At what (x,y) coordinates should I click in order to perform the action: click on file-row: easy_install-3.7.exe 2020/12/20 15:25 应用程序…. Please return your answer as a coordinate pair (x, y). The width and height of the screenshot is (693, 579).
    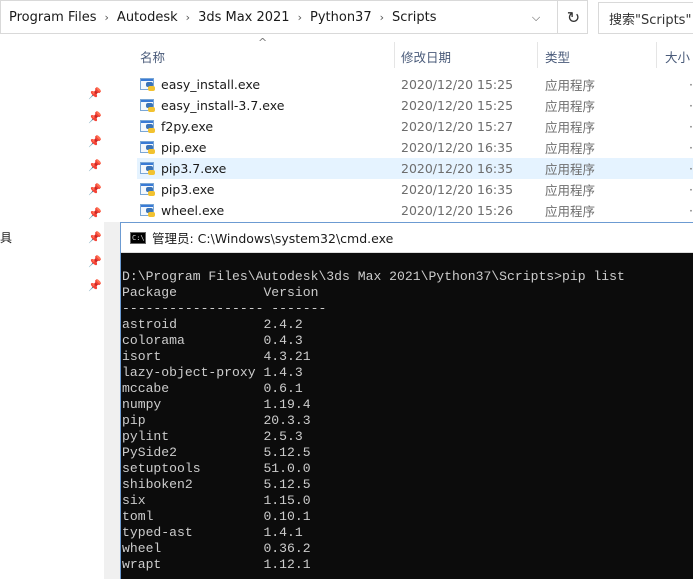
    Looking at the image, I should click on (415, 105).